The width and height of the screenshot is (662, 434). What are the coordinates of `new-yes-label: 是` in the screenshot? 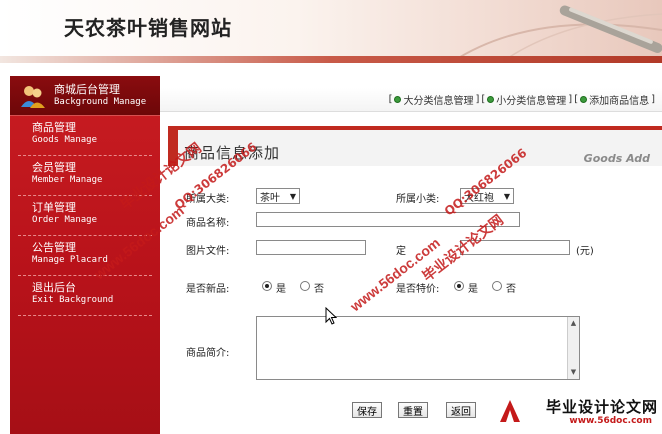 It's located at (281, 289).